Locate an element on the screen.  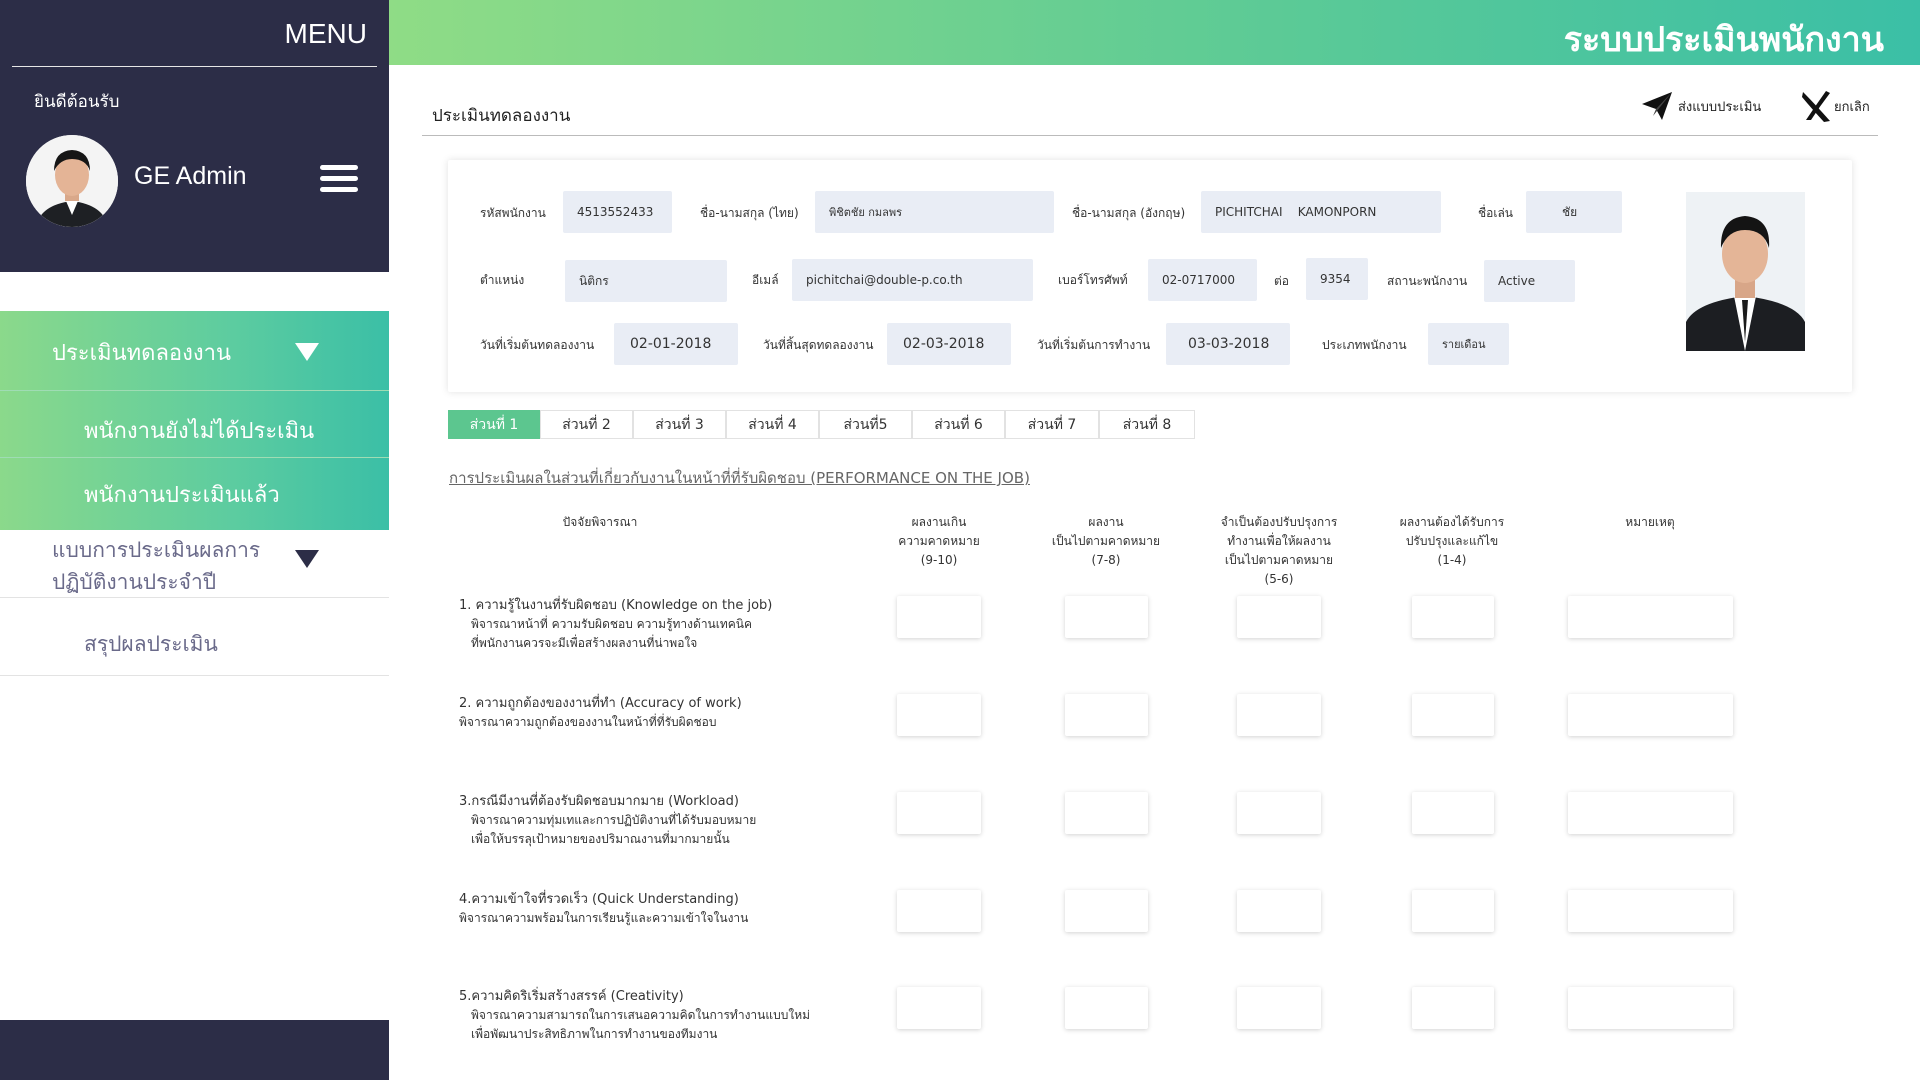
tab-section-8: ส่วนที่ 8 is located at coordinates (1147, 424).